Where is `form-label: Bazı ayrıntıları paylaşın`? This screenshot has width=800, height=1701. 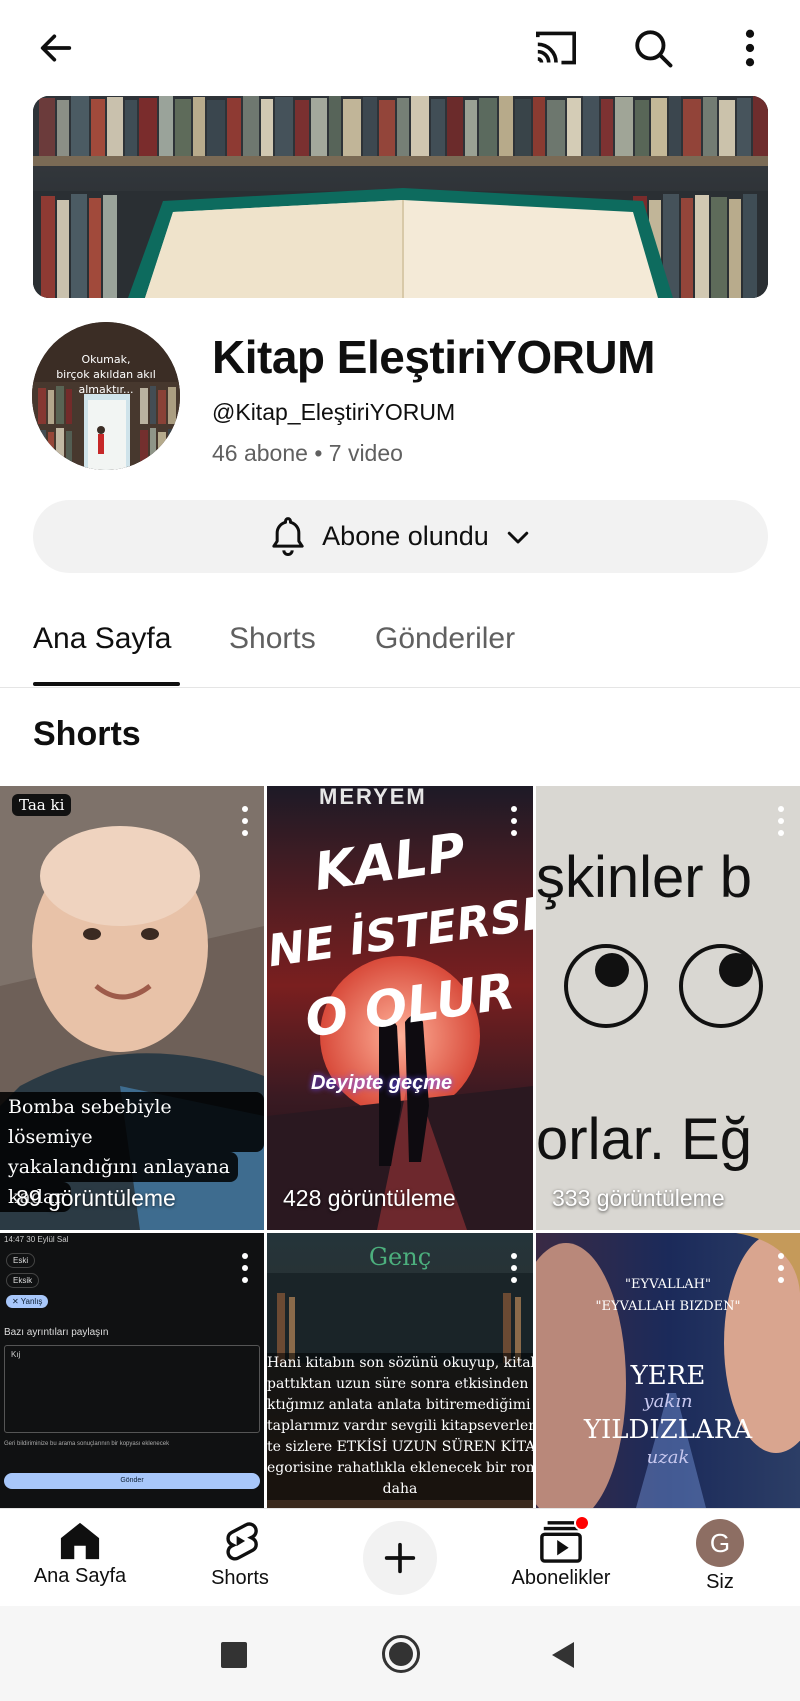
form-label: Bazı ayrıntıları paylaşın is located at coordinates (56, 1332).